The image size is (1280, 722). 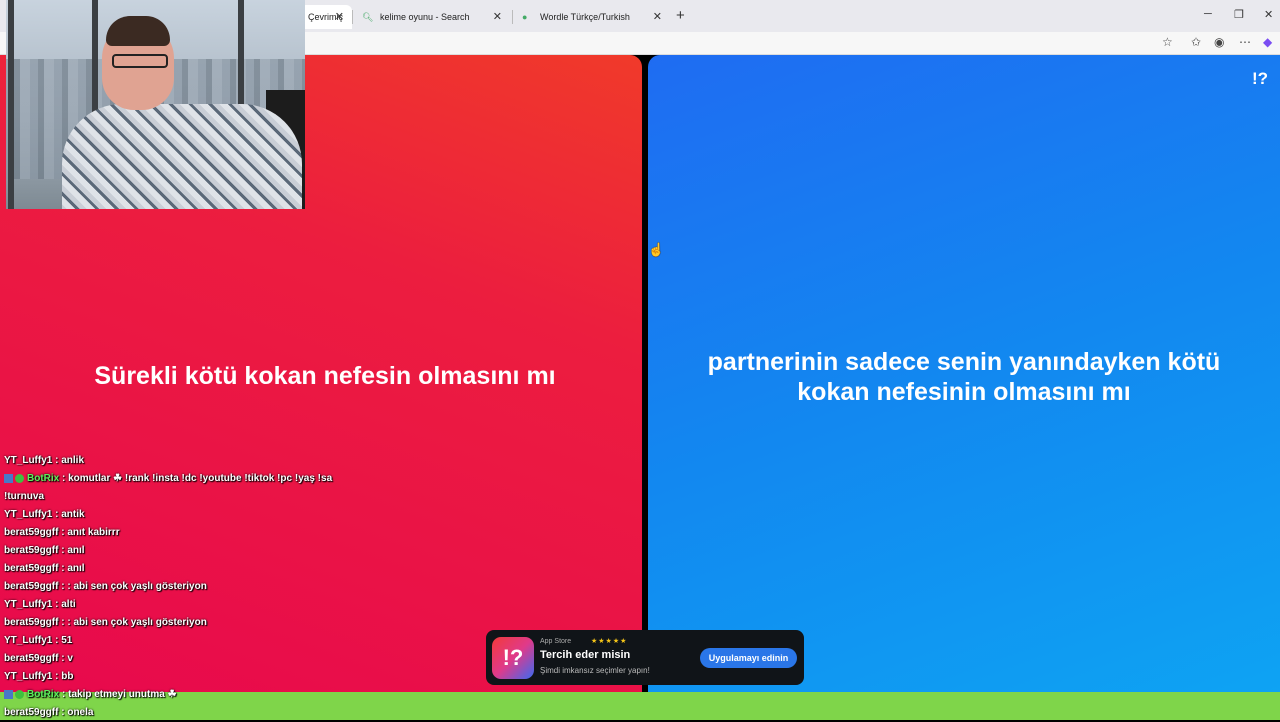 I want to click on favorites-icon: ✩, so click(x=1196, y=42).